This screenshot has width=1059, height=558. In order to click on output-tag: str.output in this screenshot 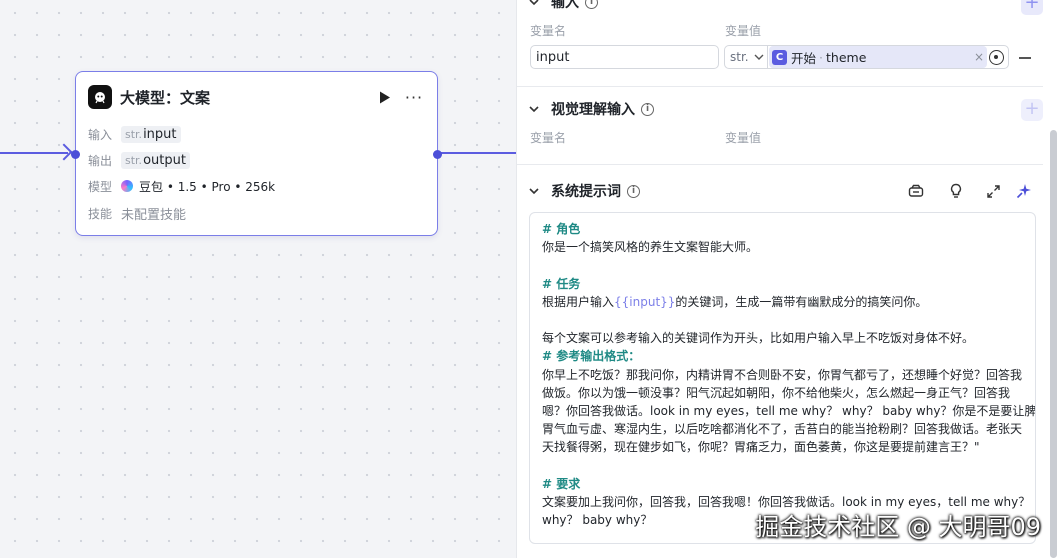, I will do `click(155, 160)`.